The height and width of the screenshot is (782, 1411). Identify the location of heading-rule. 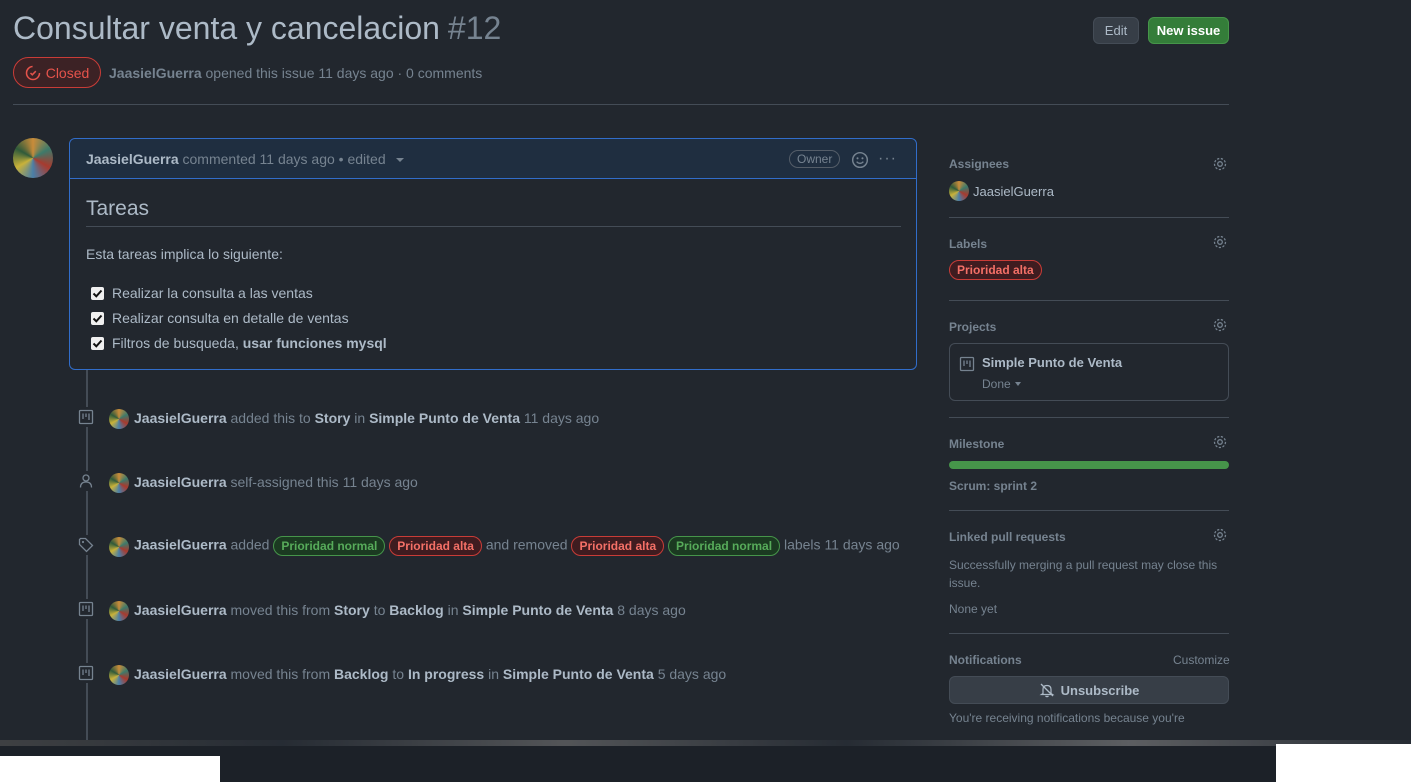
(493, 226).